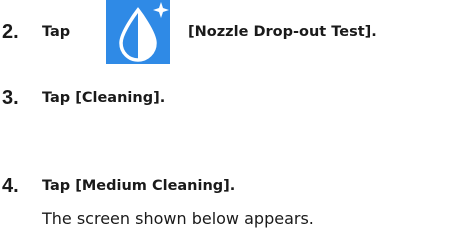 The width and height of the screenshot is (464, 241). Describe the element at coordinates (138, 32) in the screenshot. I see `nozzle-drop-out-test-icon` at that location.